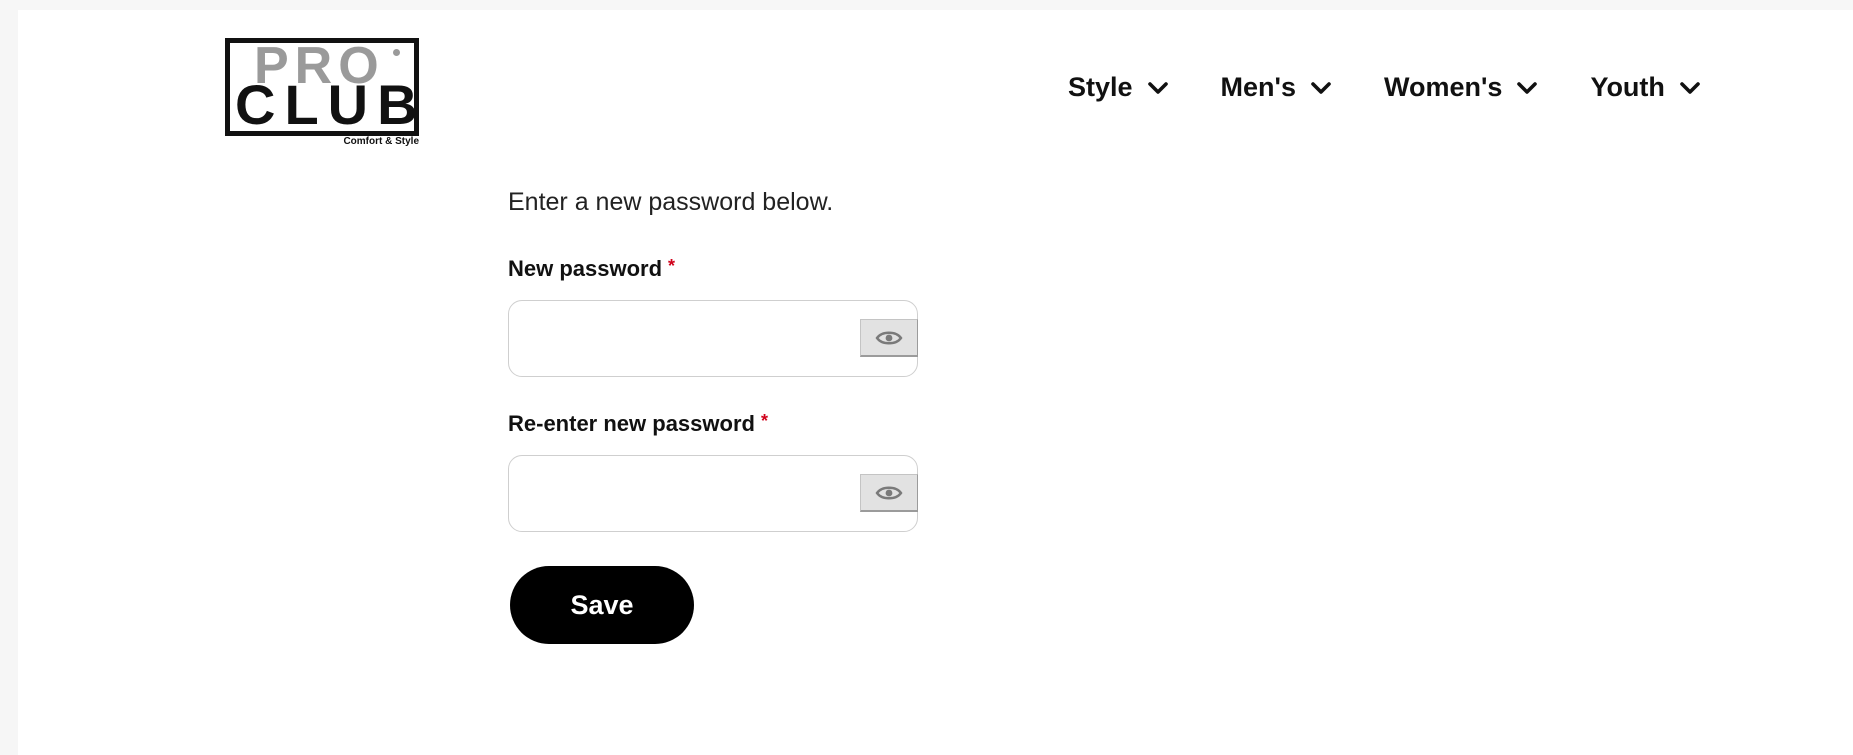 Image resolution: width=1853 pixels, height=755 pixels. I want to click on new-password-field, so click(713, 338).